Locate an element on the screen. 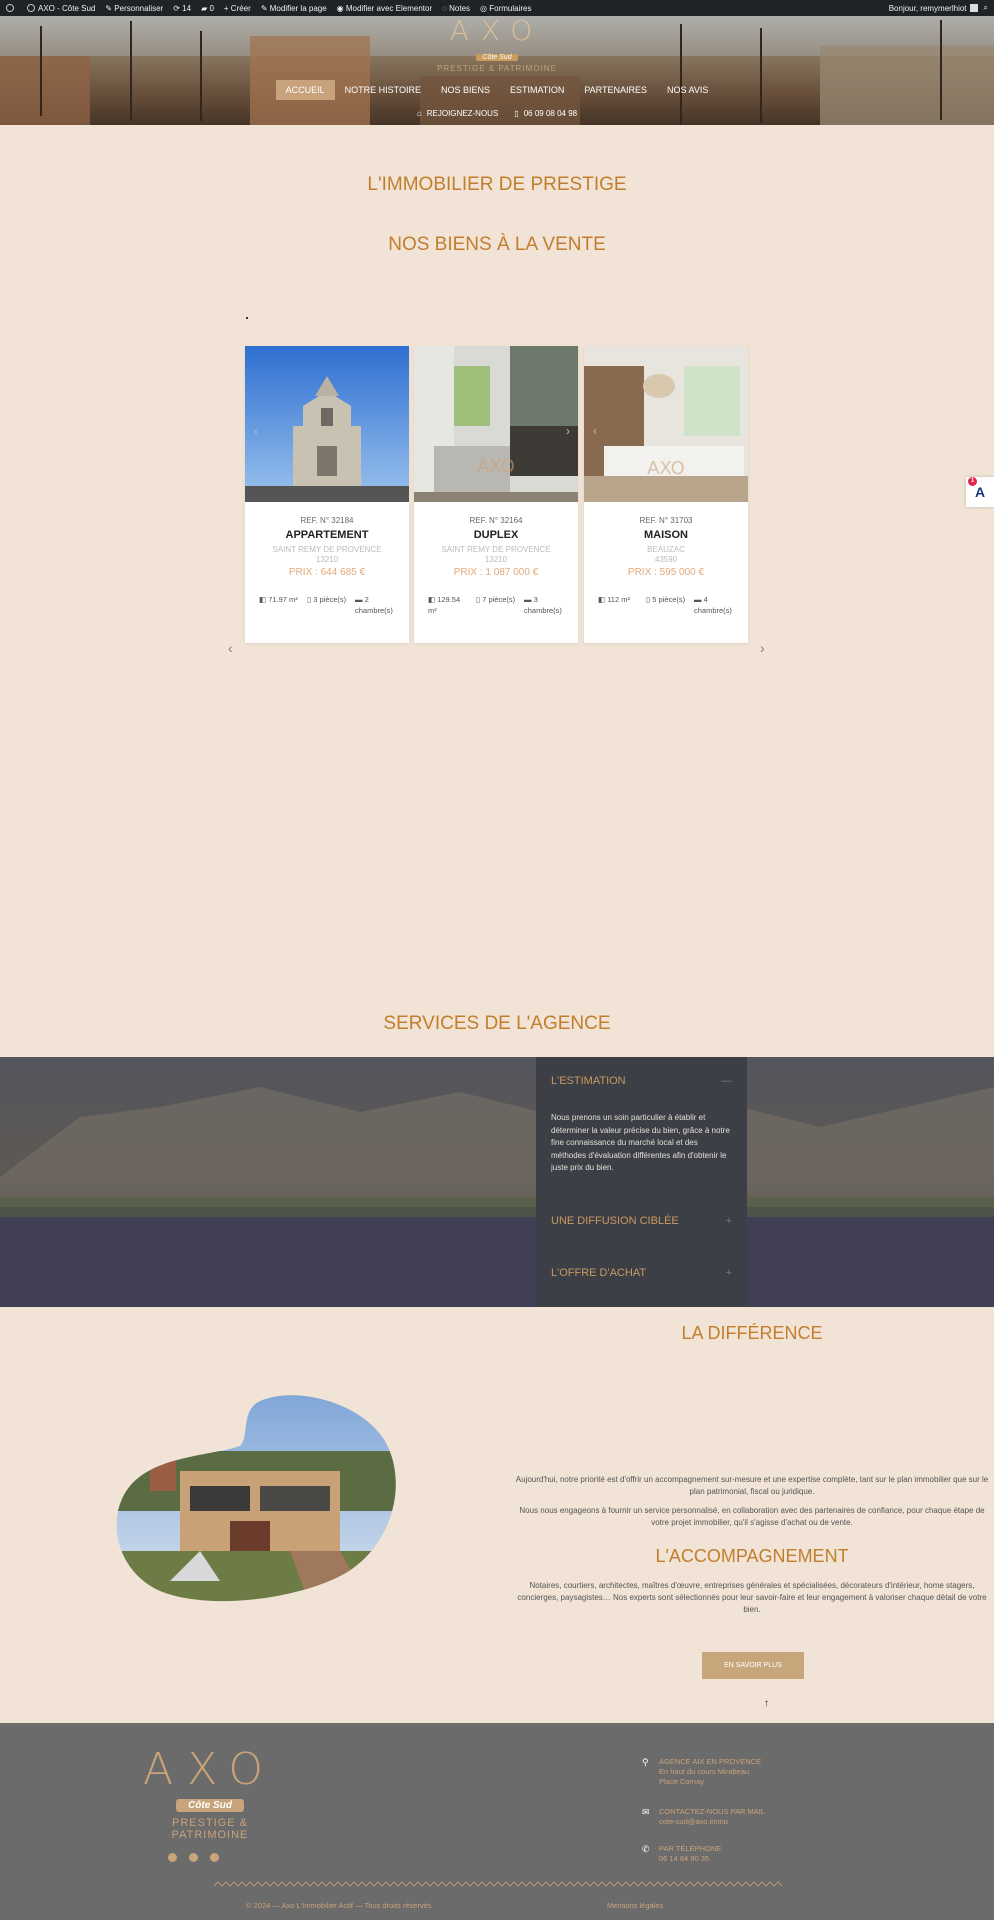 This screenshot has width=994, height=1920. nav-nos-biens: NOS BIENS is located at coordinates (465, 90).